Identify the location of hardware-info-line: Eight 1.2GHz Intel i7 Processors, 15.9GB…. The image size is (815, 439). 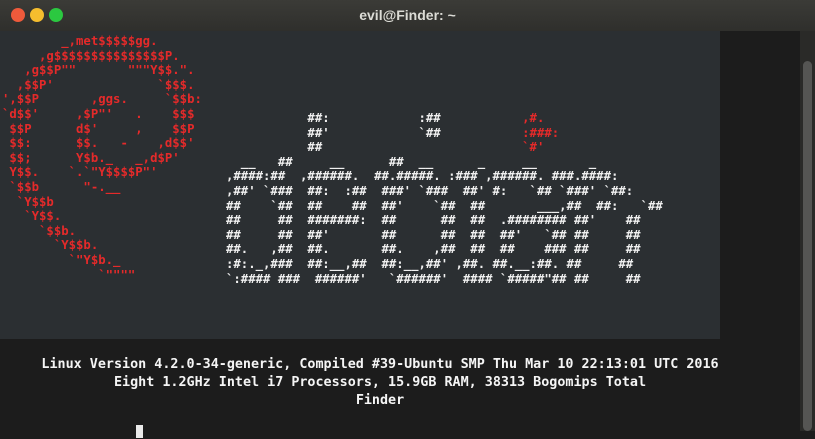
(380, 382).